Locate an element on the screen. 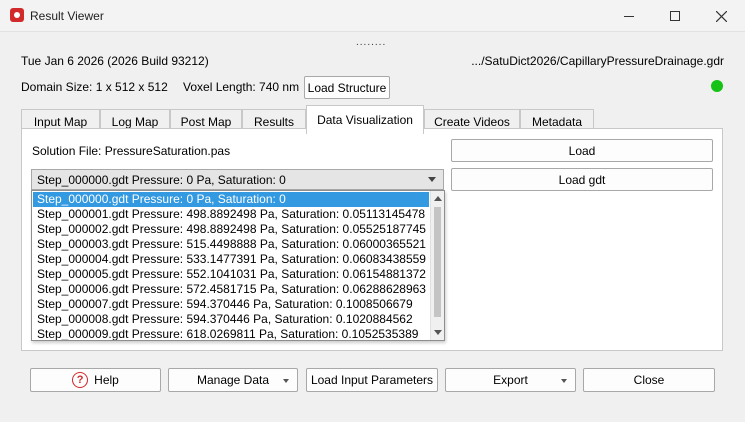 The width and height of the screenshot is (745, 422). window-title: Result Viewer is located at coordinates (67, 16).